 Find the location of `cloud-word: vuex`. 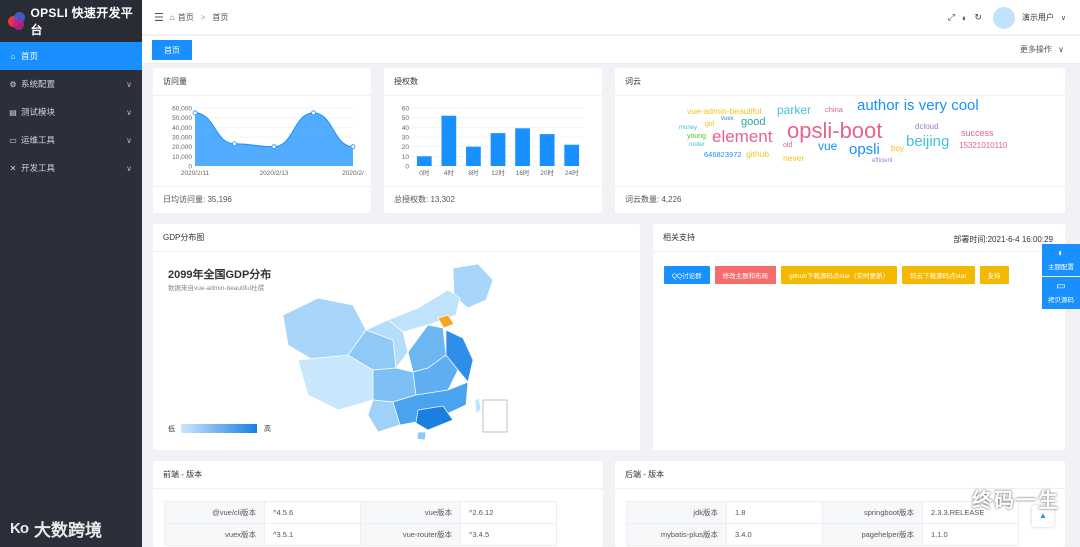

cloud-word: vuex is located at coordinates (727, 119).